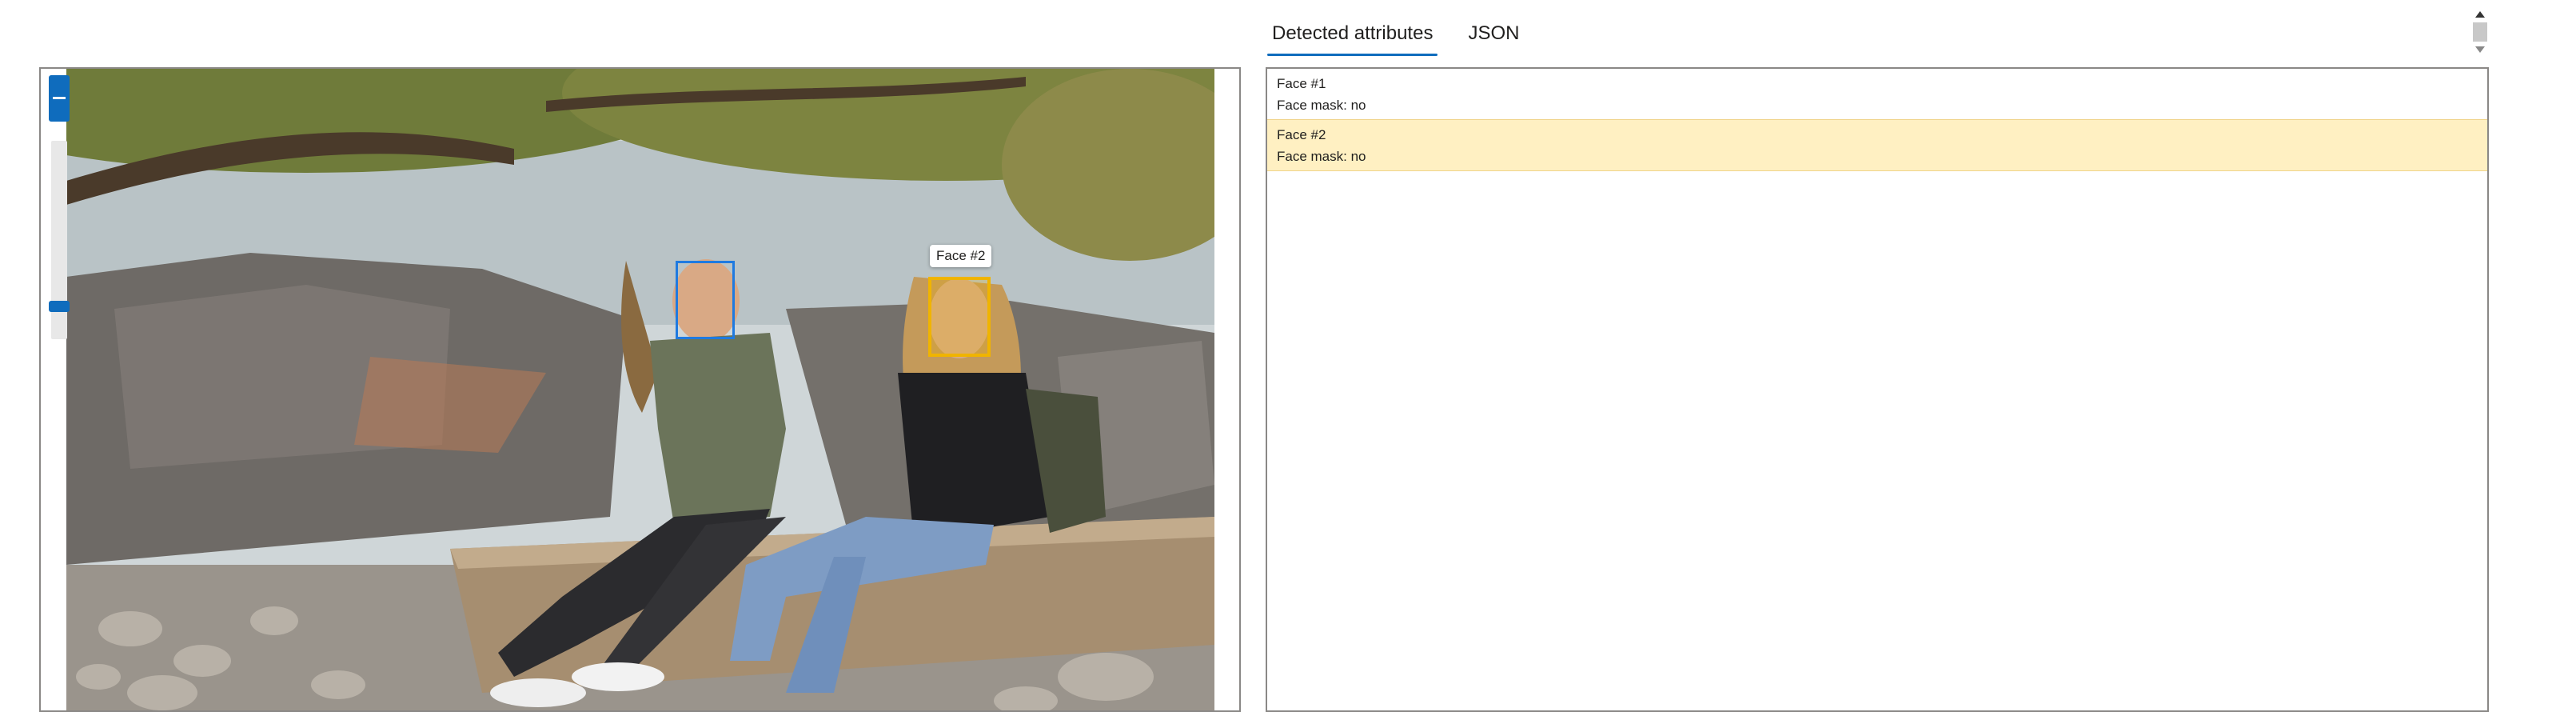 Image resolution: width=2576 pixels, height=712 pixels. Describe the element at coordinates (705, 300) in the screenshot. I see `face-1-box` at that location.